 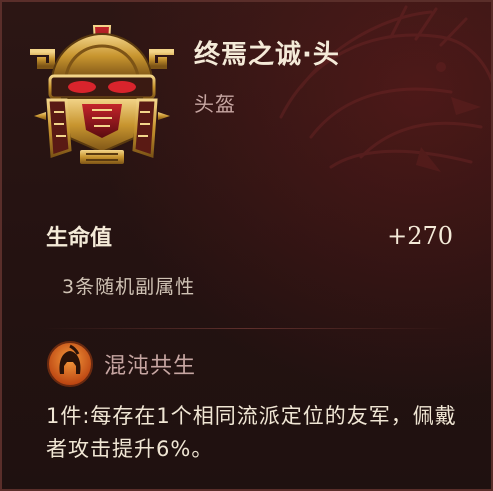 What do you see at coordinates (267, 55) in the screenshot?
I see `item-name: 终焉之诚·头` at bounding box center [267, 55].